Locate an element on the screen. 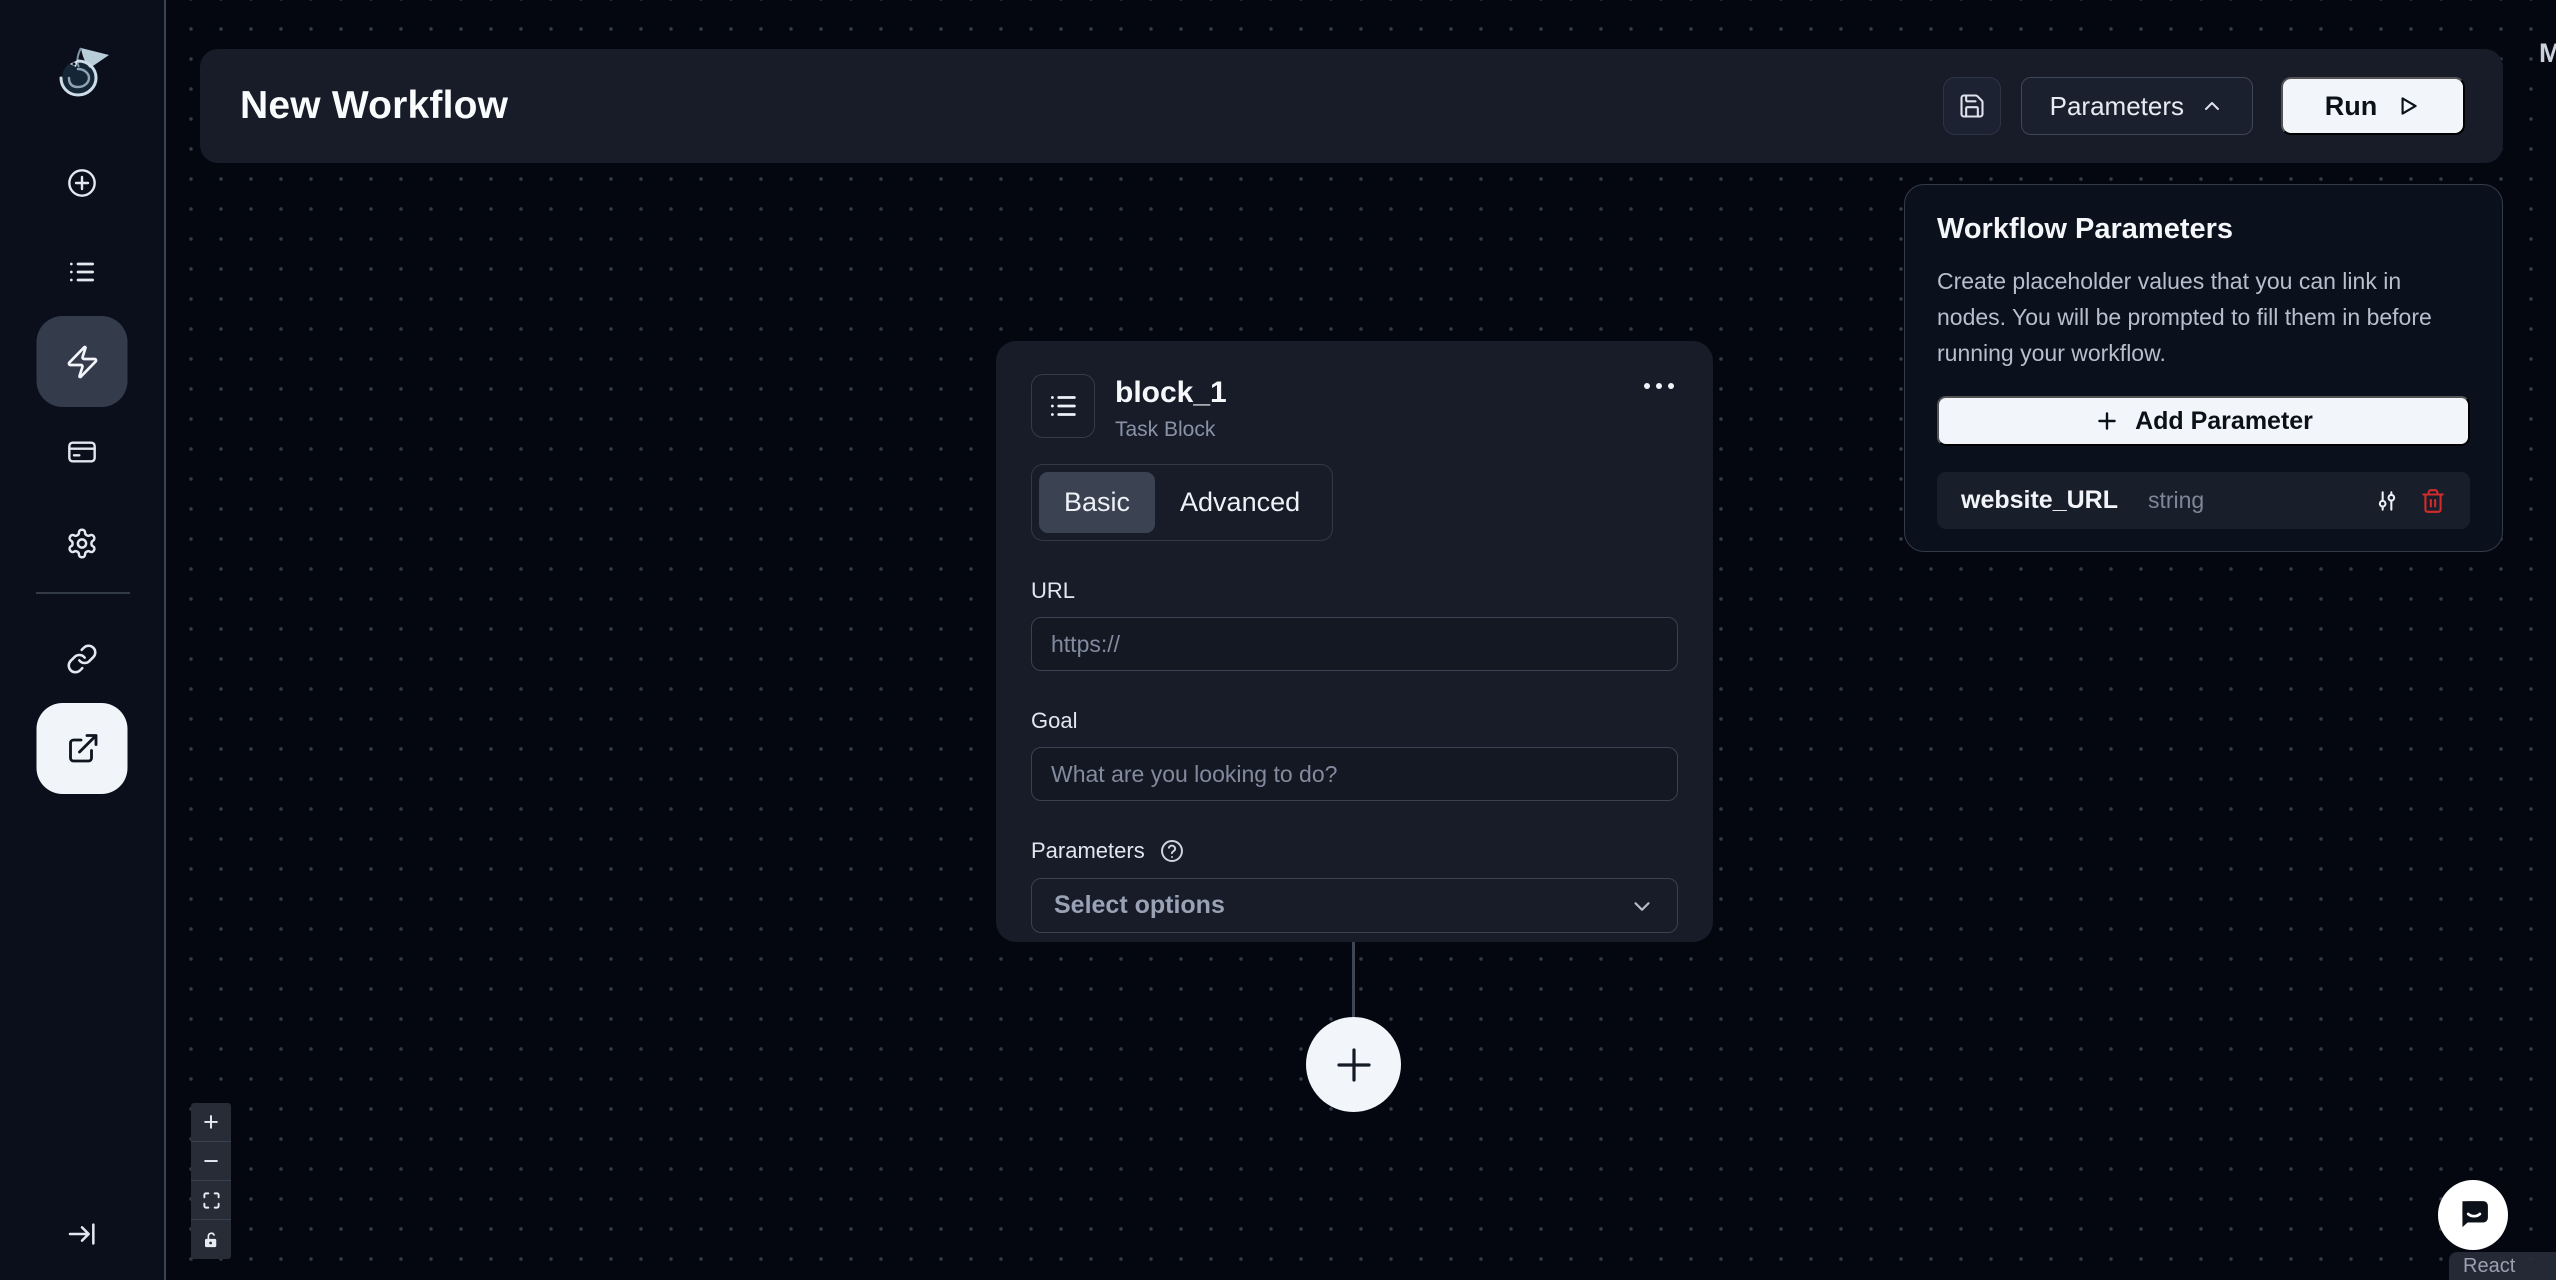 Image resolution: width=2556 pixels, height=1280 pixels. save-button is located at coordinates (1971, 106).